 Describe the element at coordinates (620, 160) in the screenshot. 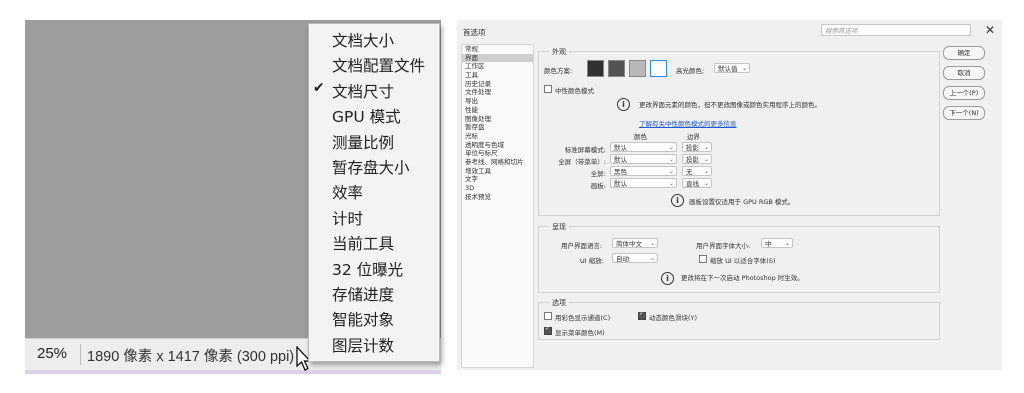

I see `fullscreen-menu-color-value: 默认` at that location.